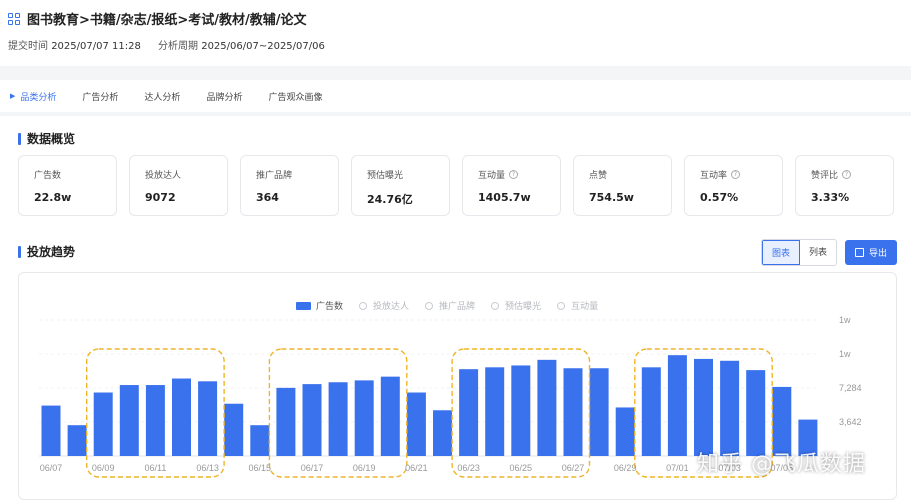  Describe the element at coordinates (850, 422) in the screenshot. I see `y-tick-label: 3,642` at that location.